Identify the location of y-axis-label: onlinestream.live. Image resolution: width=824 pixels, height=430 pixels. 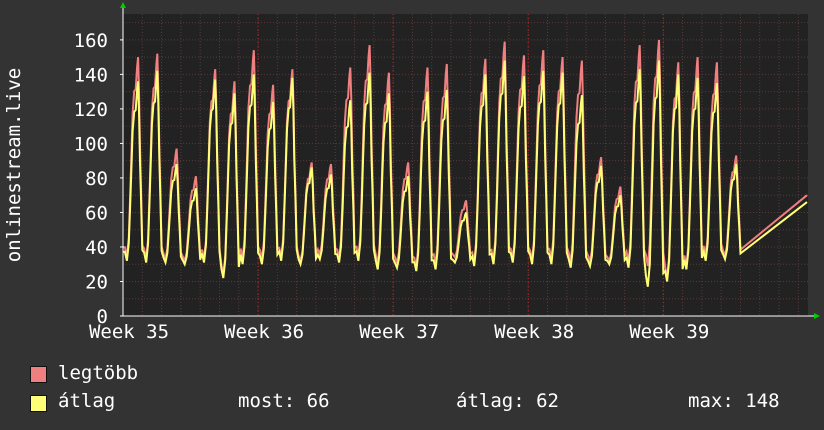
(14, 165).